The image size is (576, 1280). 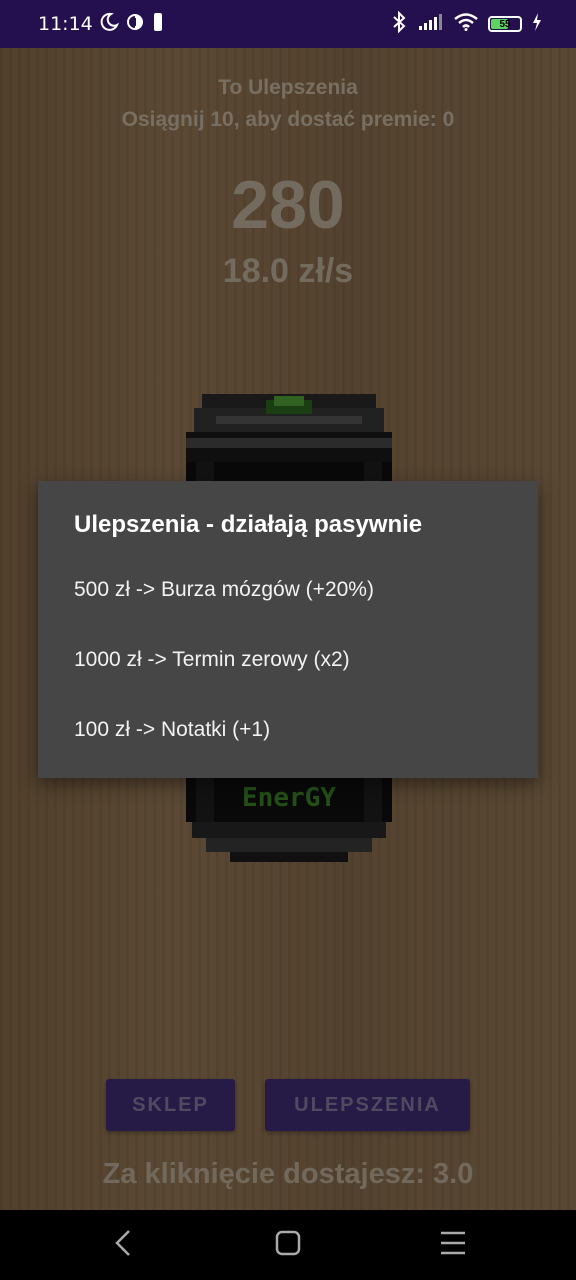 What do you see at coordinates (466, 24) in the screenshot?
I see `wifi-icon` at bounding box center [466, 24].